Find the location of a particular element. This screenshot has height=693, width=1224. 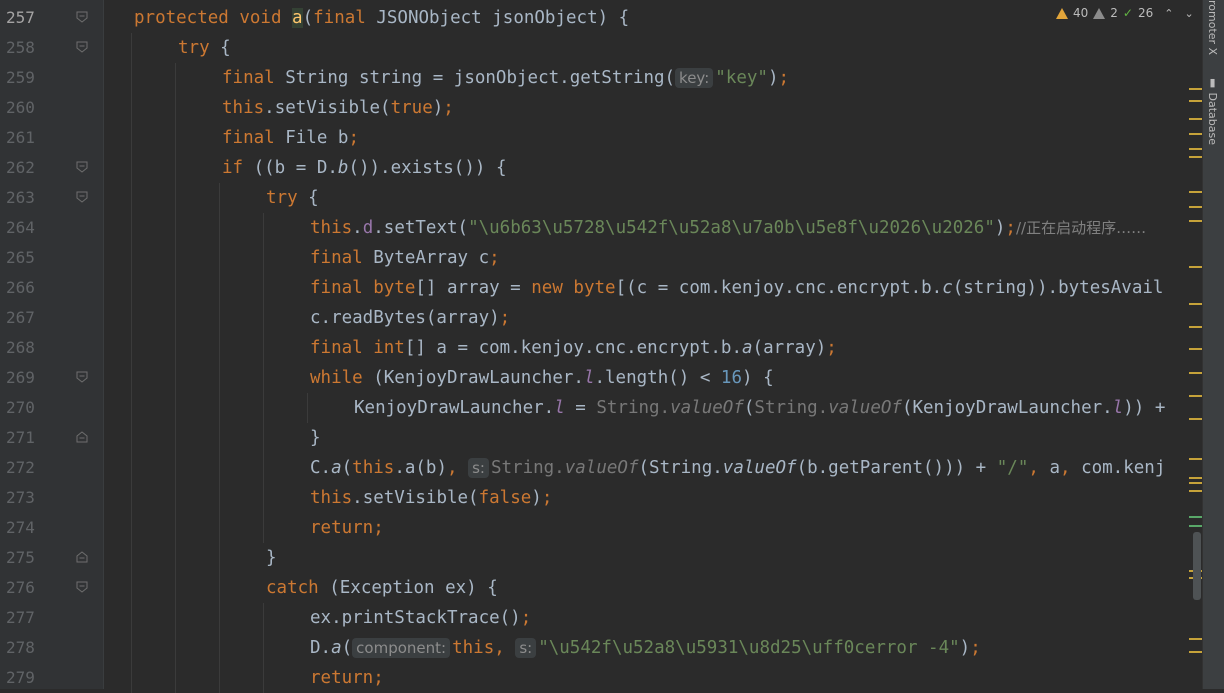

inspection-widget: 40 2 ✓ 26 ⌃ ⌄ is located at coordinates (1125, 13).